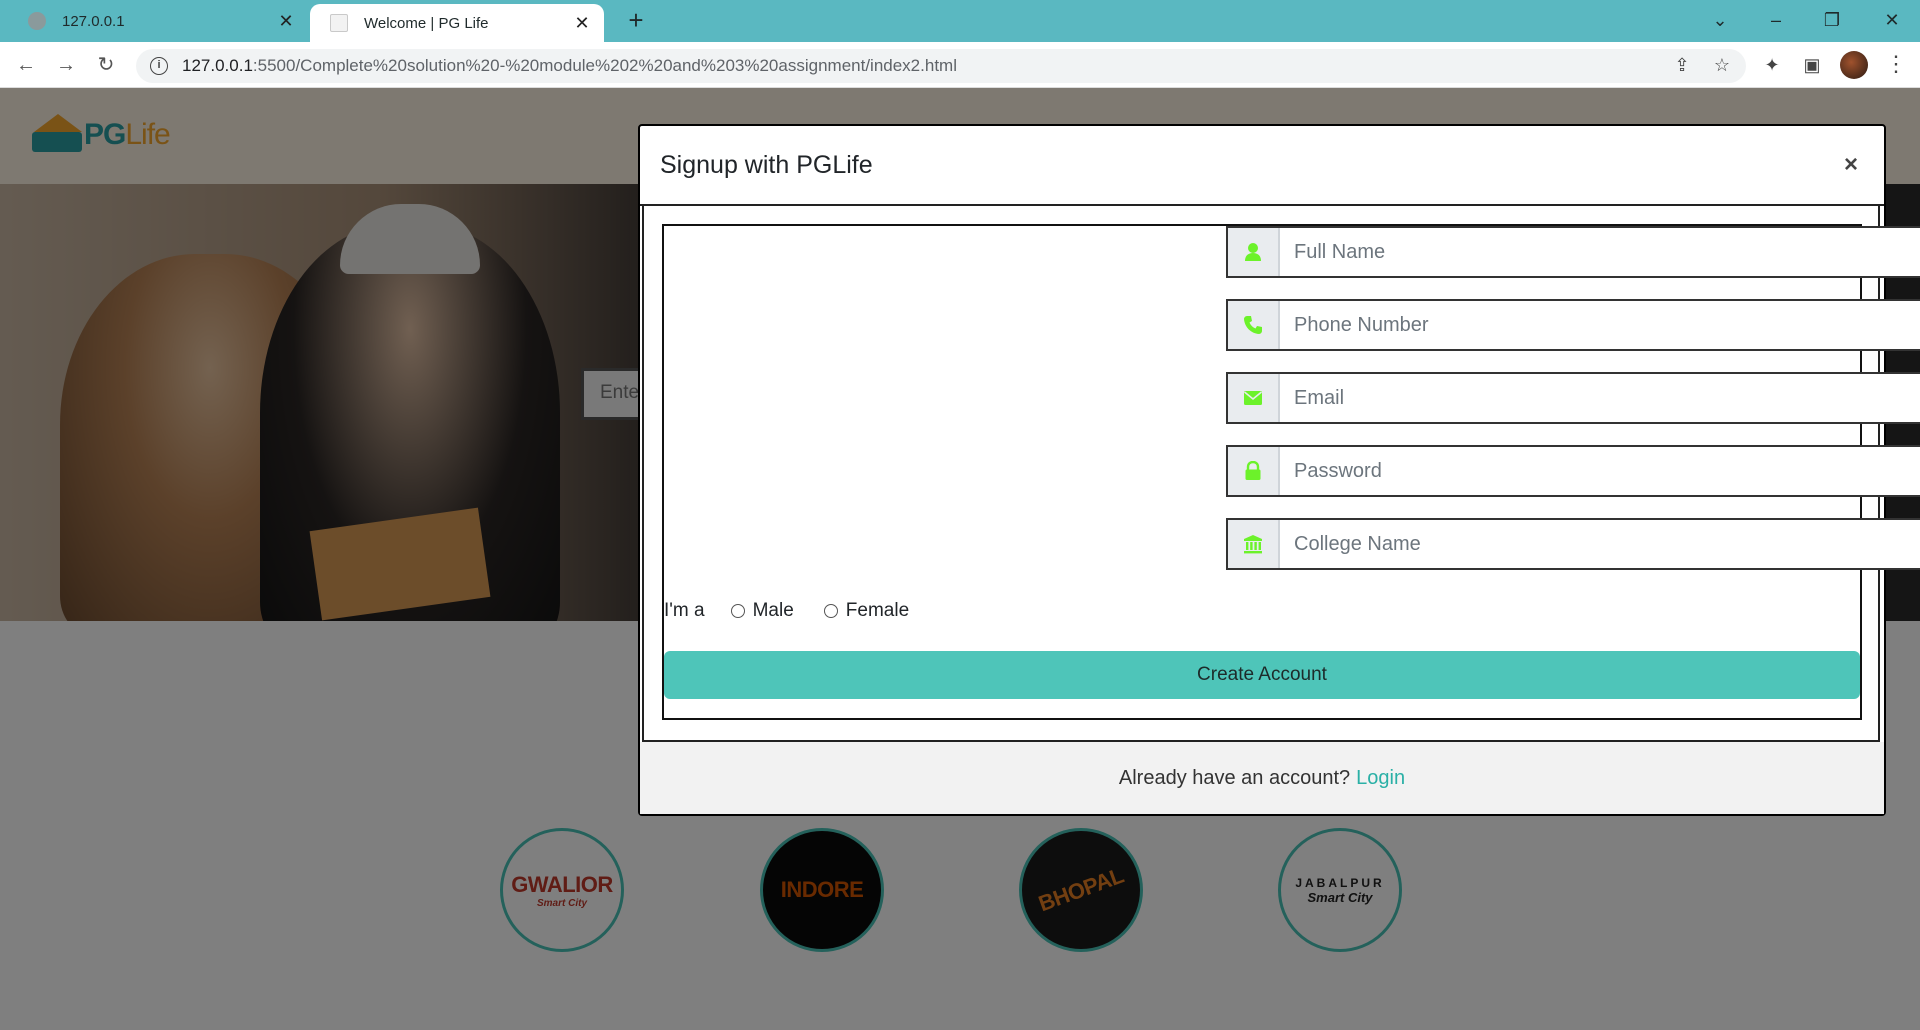  Describe the element at coordinates (426, 23) in the screenshot. I see `tab-label: Welcome | PG Life` at that location.